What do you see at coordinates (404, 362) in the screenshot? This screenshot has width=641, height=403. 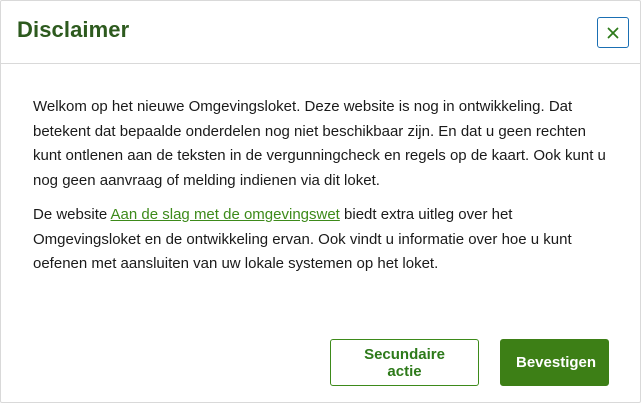 I see `secondary-action-button: Secundaire actie` at bounding box center [404, 362].